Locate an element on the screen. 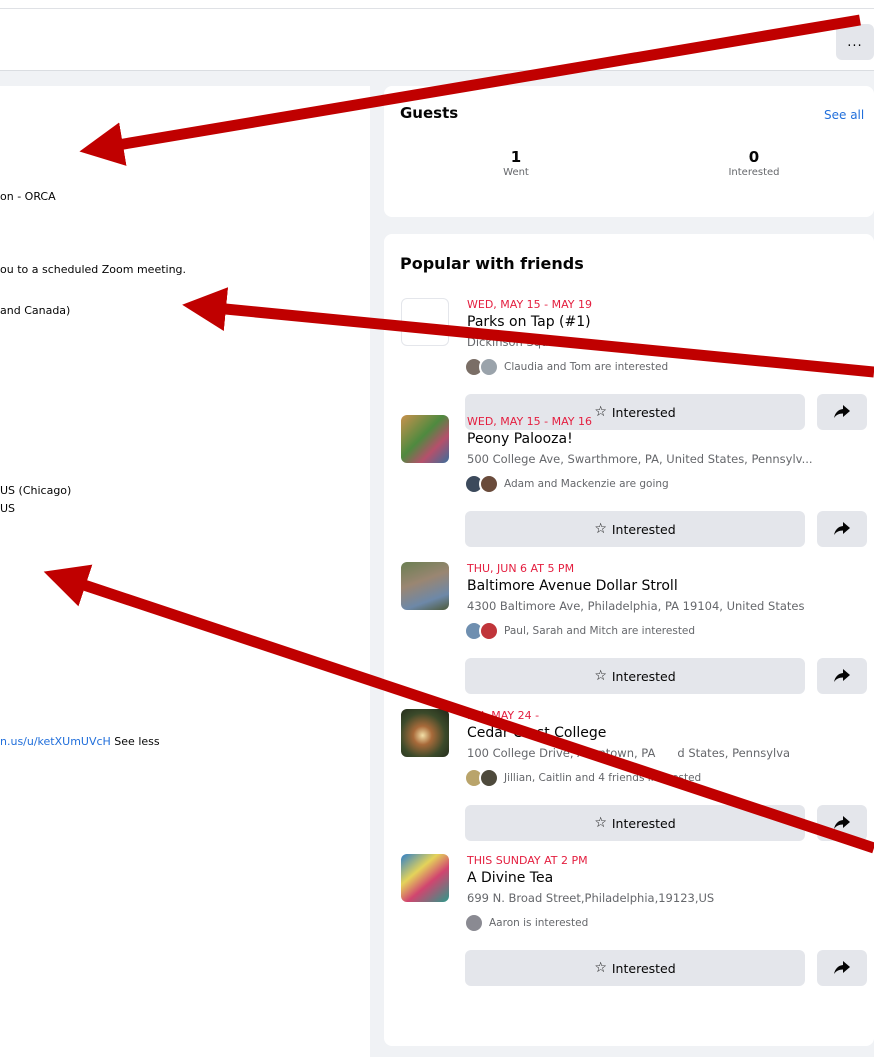 This screenshot has height=1057, width=874. friends-row: Aaron is interested is located at coordinates (526, 923).